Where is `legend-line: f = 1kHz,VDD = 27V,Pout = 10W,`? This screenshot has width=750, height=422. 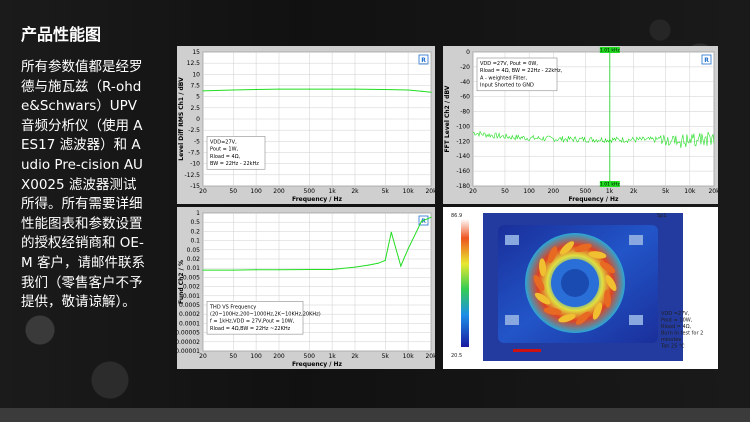 legend-line: f = 1kHz,VDD = 27V,Pout = 10W, is located at coordinates (252, 322).